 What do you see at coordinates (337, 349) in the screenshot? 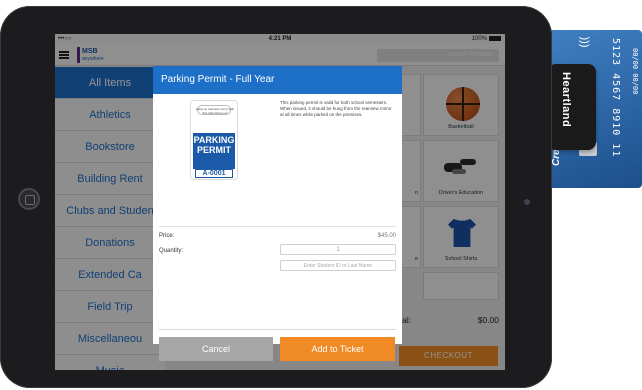
I see `add-to-ticket-button: Add to Ticket` at bounding box center [337, 349].